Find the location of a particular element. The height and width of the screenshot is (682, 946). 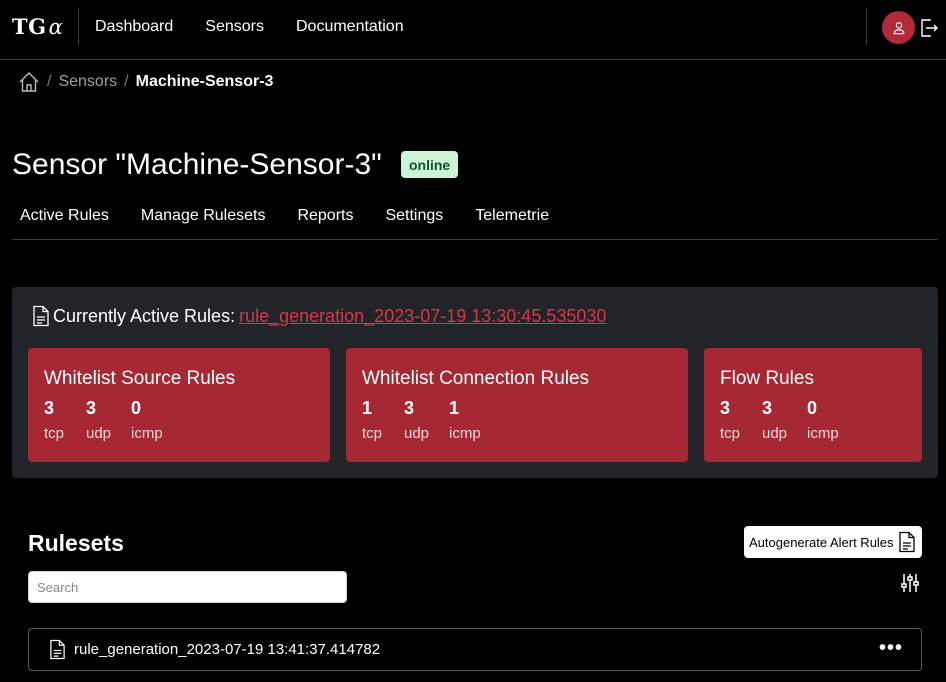

brand-logo: TGα is located at coordinates (37, 26).